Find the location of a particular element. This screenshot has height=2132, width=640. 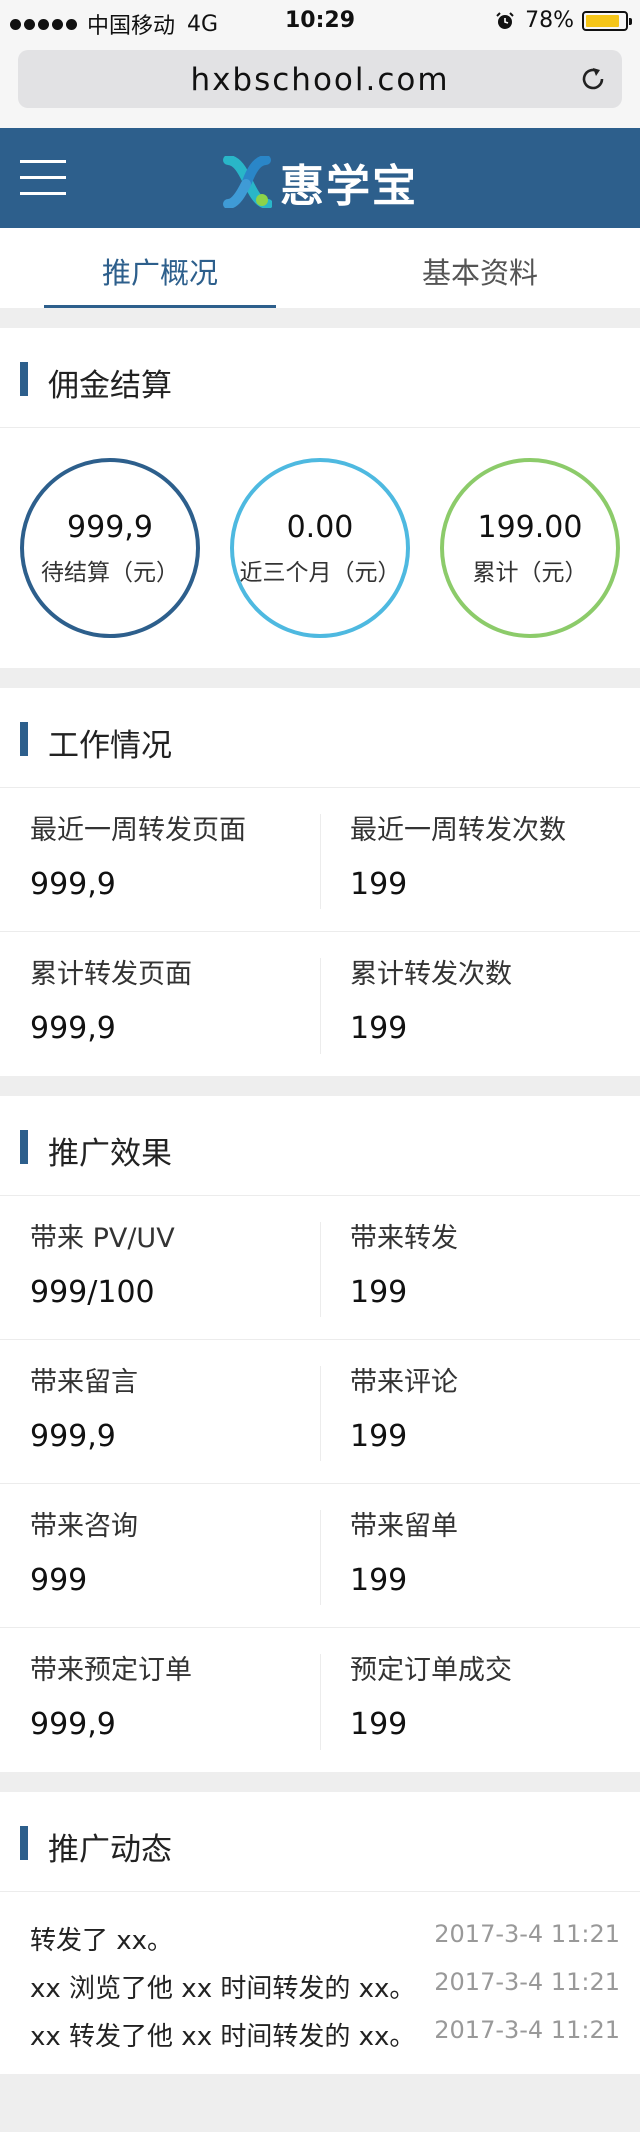

stat-label: 带来预定订单 is located at coordinates (111, 1670).